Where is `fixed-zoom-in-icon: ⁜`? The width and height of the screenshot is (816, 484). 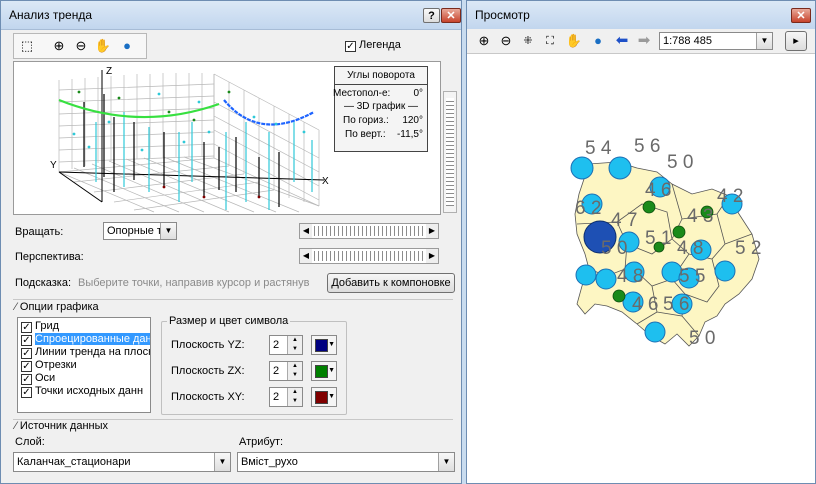 fixed-zoom-in-icon: ⁜ is located at coordinates (528, 41).